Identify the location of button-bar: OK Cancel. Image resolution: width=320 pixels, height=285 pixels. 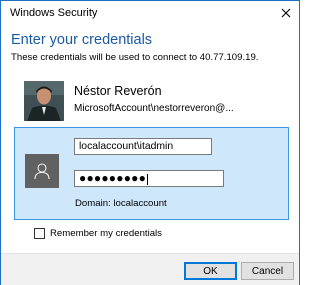
(150, 269).